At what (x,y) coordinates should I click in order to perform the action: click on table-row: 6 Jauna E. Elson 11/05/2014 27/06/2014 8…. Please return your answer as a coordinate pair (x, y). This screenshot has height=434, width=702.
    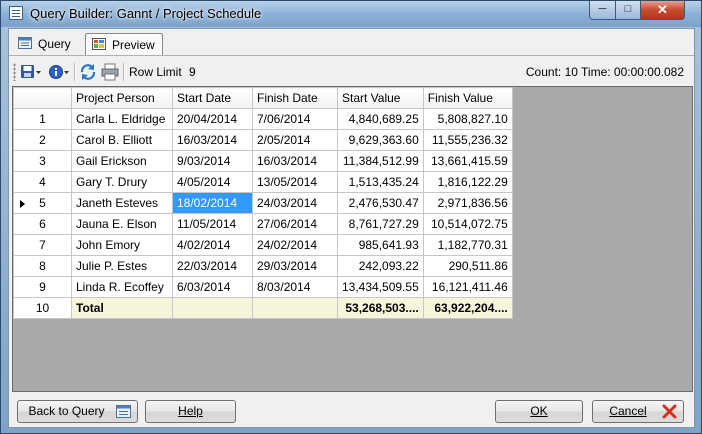
    Looking at the image, I should click on (263, 224).